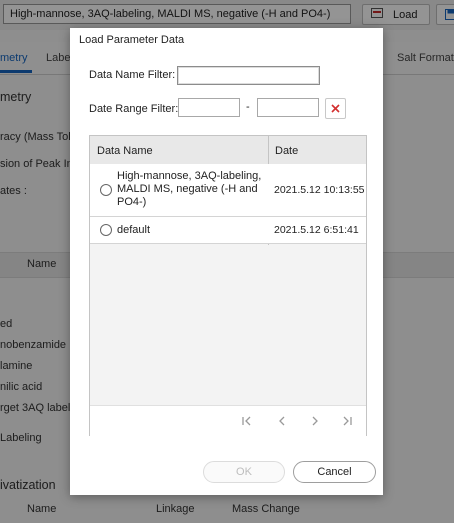 This screenshot has height=523, width=454. I want to click on date-to-input, so click(288, 107).